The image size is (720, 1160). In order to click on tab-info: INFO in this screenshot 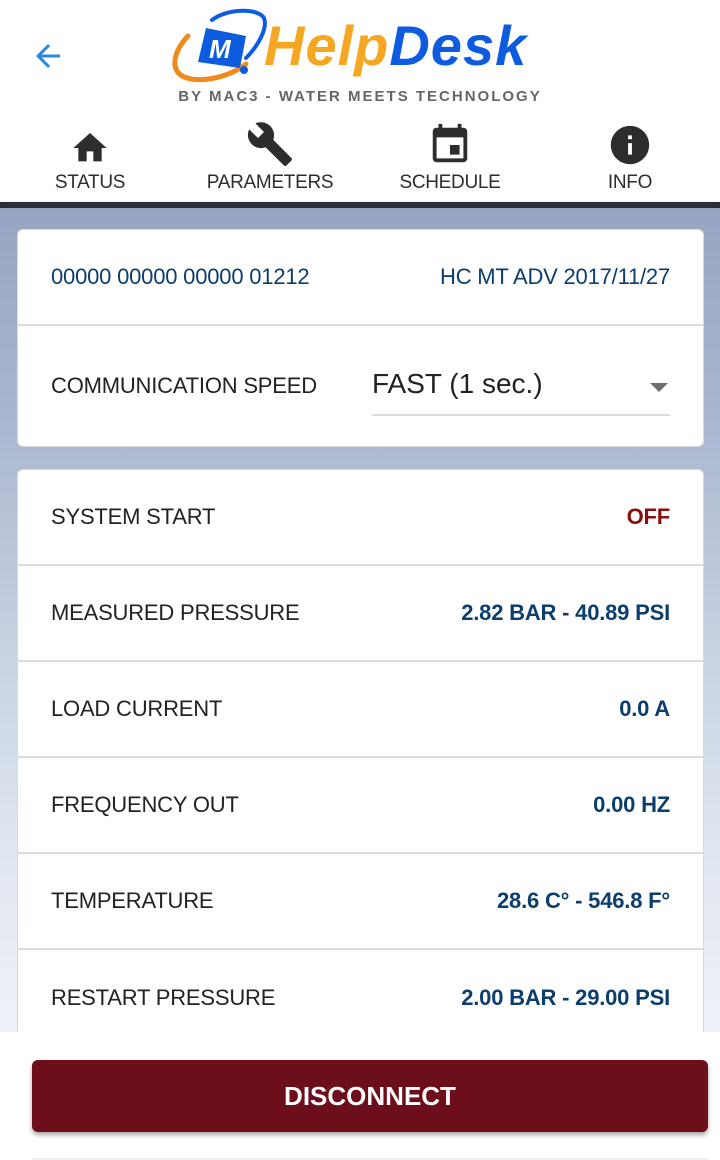, I will do `click(630, 161)`.